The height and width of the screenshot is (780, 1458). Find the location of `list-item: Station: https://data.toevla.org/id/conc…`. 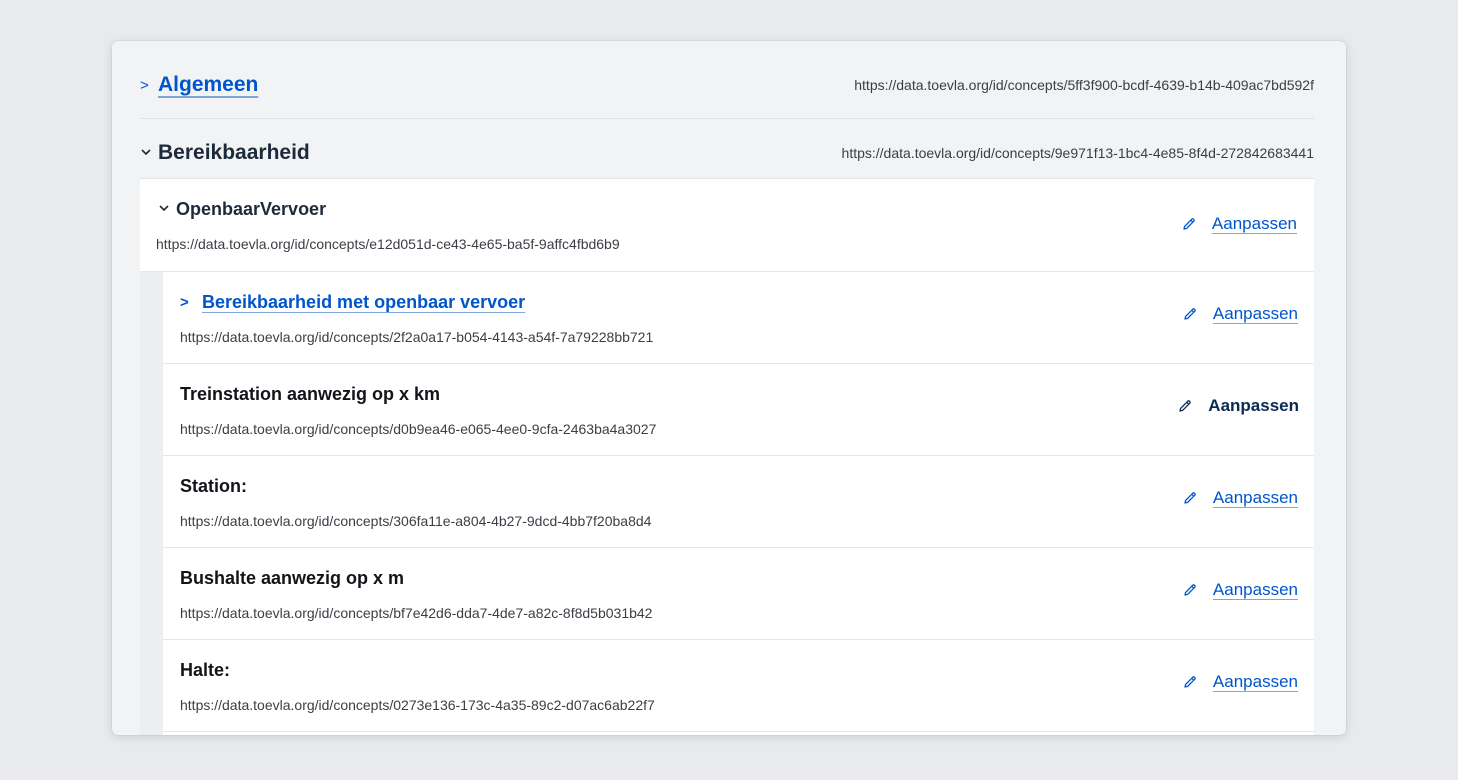

list-item: Station: https://data.toevla.org/id/conc… is located at coordinates (738, 502).